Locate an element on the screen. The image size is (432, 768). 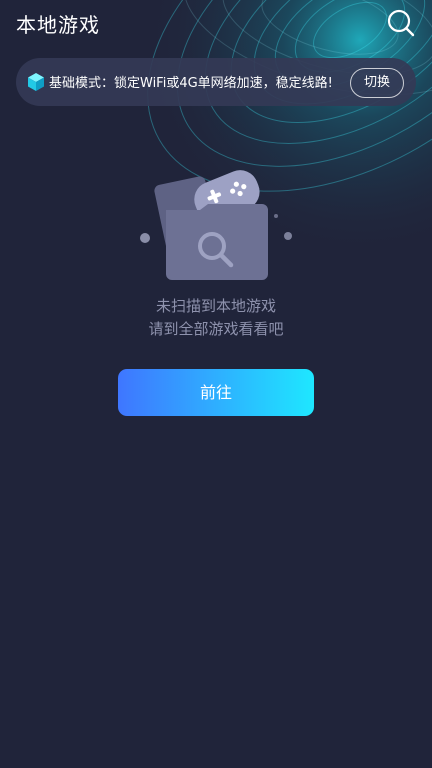
mode-notice-text: 基础模式：锁定WiFi或4G单网络加速，稳定线路! is located at coordinates (191, 83).